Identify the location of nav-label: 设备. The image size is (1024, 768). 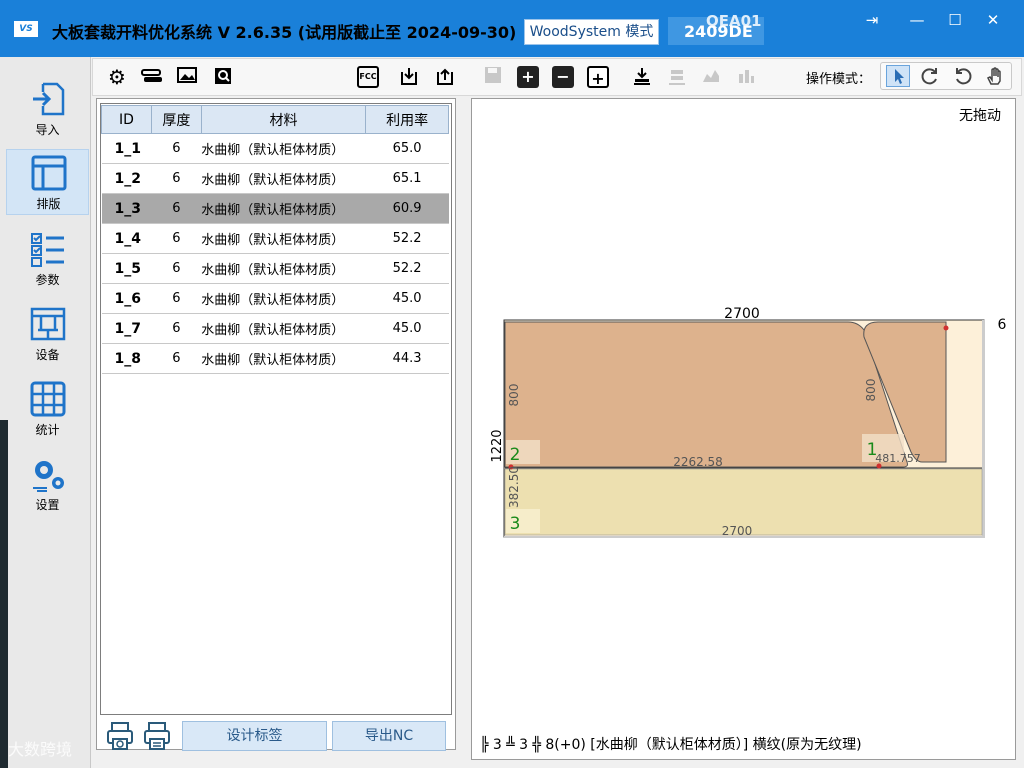
(47, 355).